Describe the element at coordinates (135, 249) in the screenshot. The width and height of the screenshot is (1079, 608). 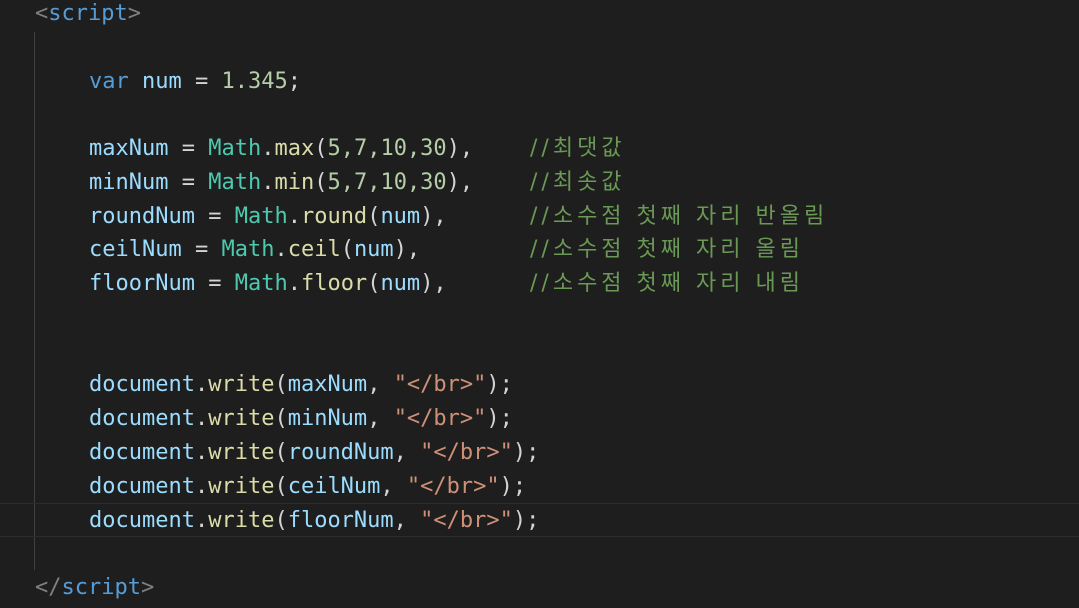
I see `variable-name: ceilNum` at that location.